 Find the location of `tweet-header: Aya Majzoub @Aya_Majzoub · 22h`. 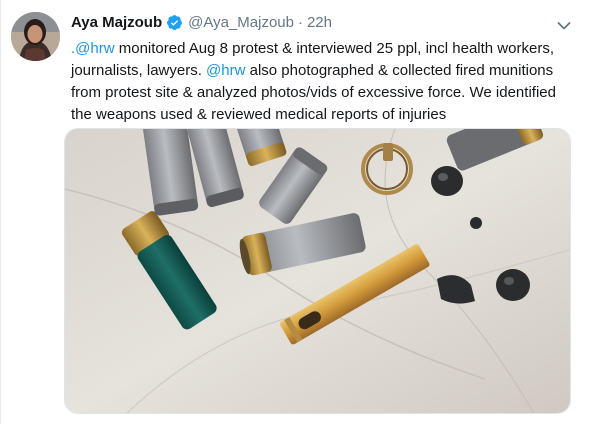

tweet-header: Aya Majzoub @Aya_Majzoub · 22h is located at coordinates (201, 22).